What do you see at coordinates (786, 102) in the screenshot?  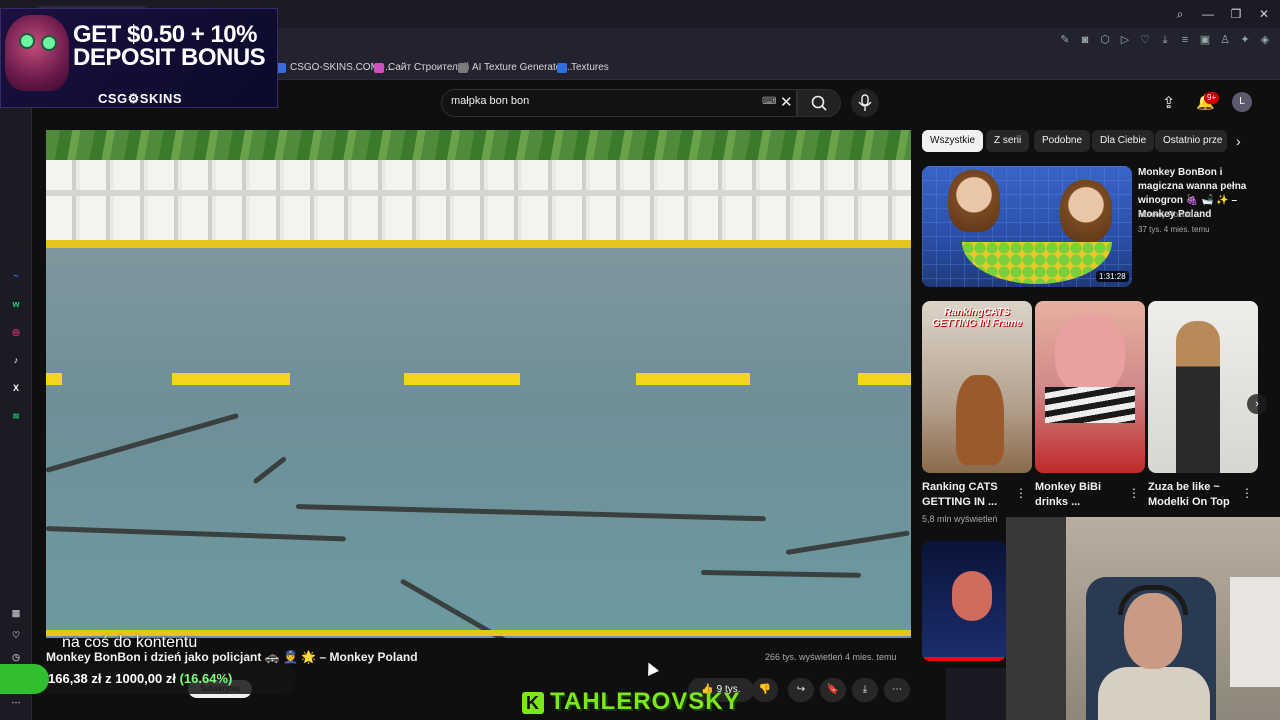 I see `clear-search-icon: ✕` at bounding box center [786, 102].